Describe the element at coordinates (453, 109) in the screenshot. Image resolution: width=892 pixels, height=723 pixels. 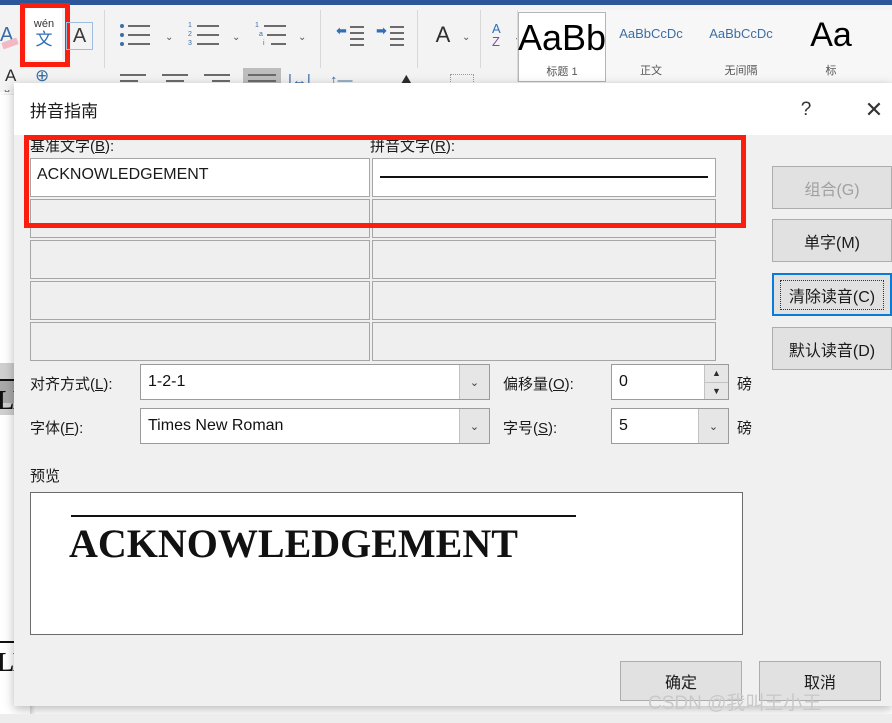
I see `dialog-title-bar: 拼音指南 ? ✕` at that location.